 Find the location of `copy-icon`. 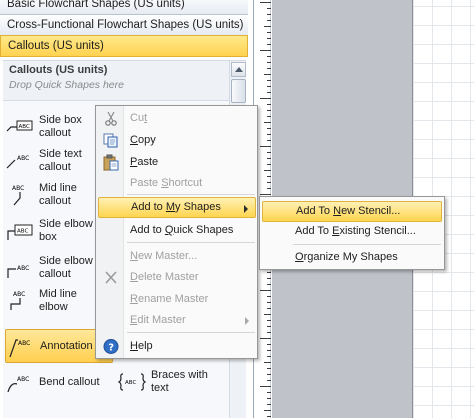

copy-icon is located at coordinates (111, 140).